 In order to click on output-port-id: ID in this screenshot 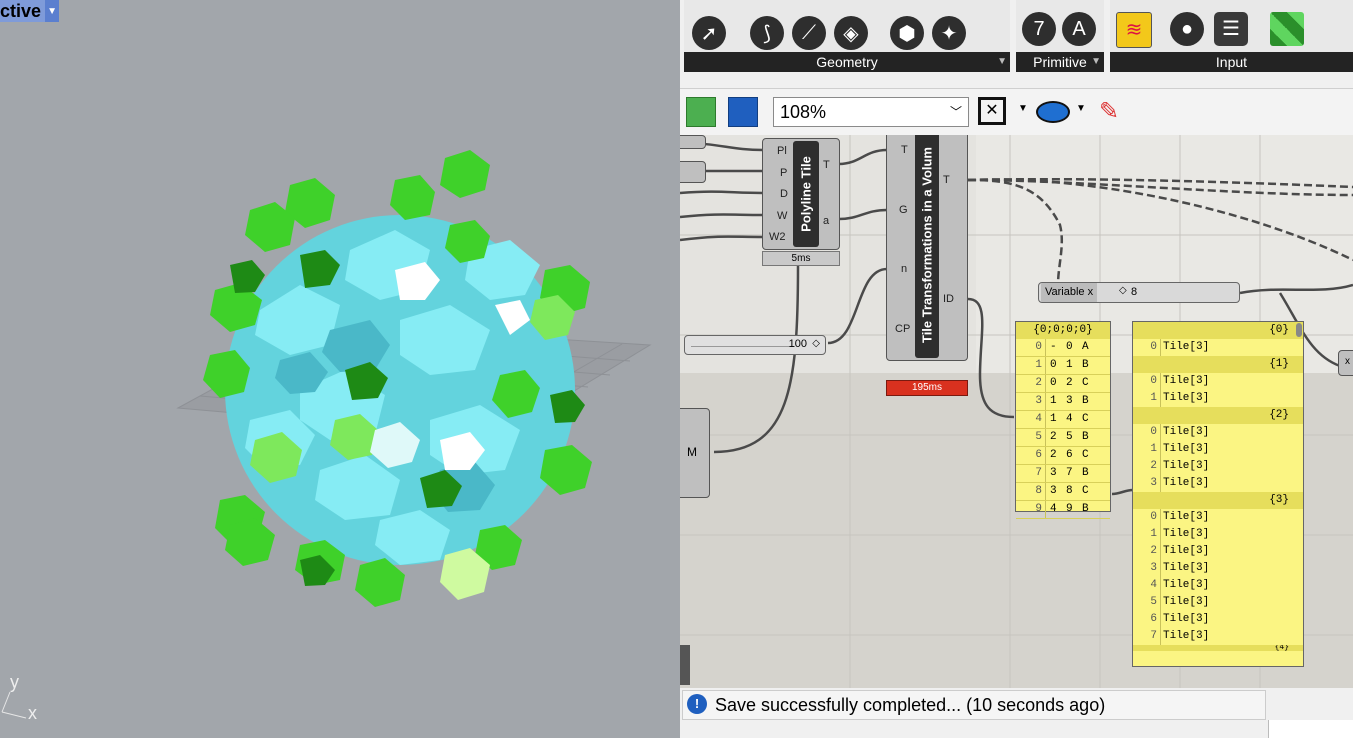, I will do `click(948, 299)`.